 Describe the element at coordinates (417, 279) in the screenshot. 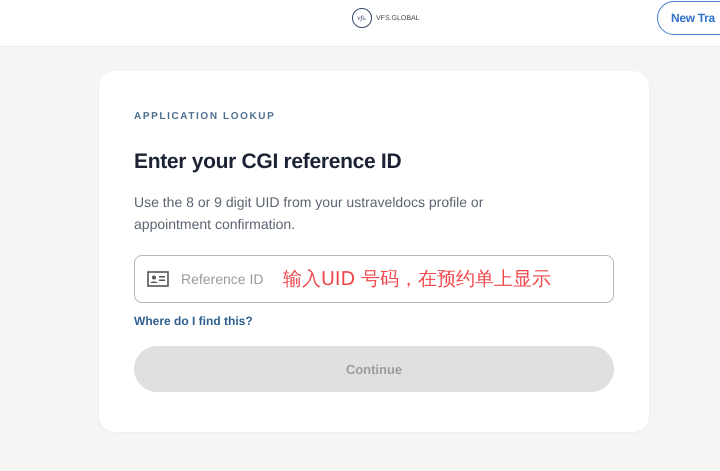

I see `annotation-text: 输入UID 号码，在预约单上显示` at that location.